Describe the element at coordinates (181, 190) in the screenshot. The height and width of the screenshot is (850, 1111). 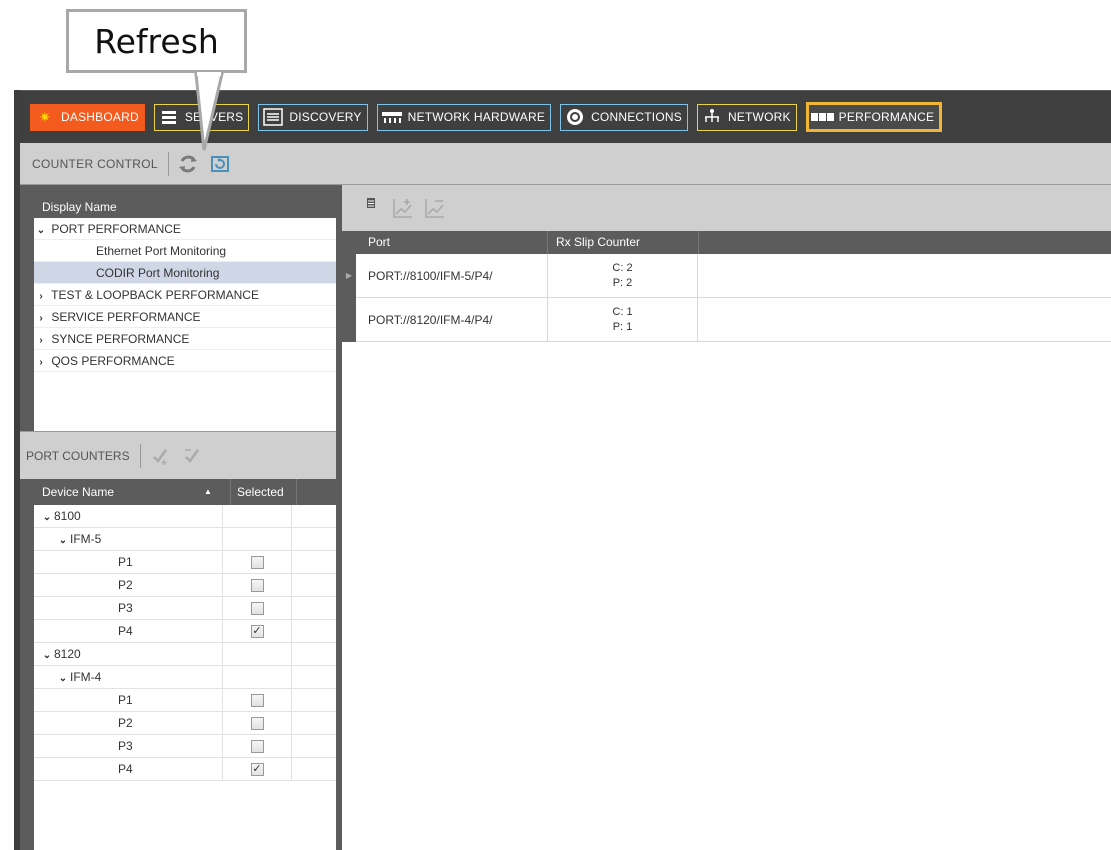
I see `left-header-fill` at that location.